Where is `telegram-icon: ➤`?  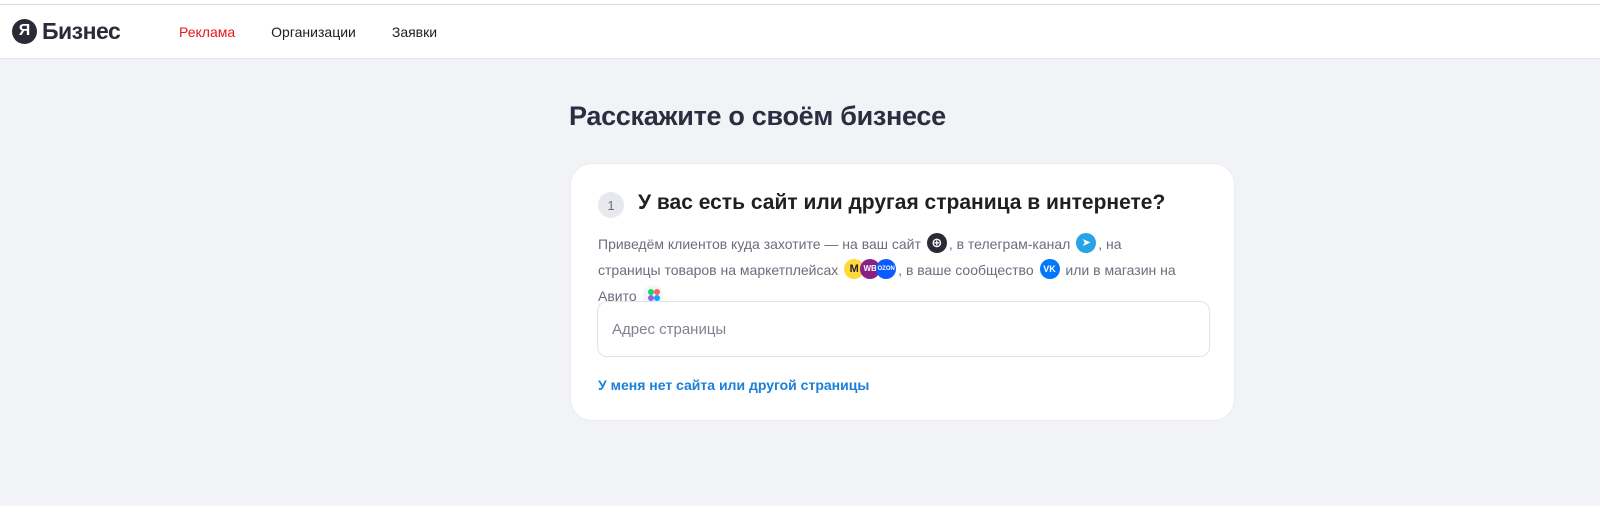 telegram-icon: ➤ is located at coordinates (1086, 243).